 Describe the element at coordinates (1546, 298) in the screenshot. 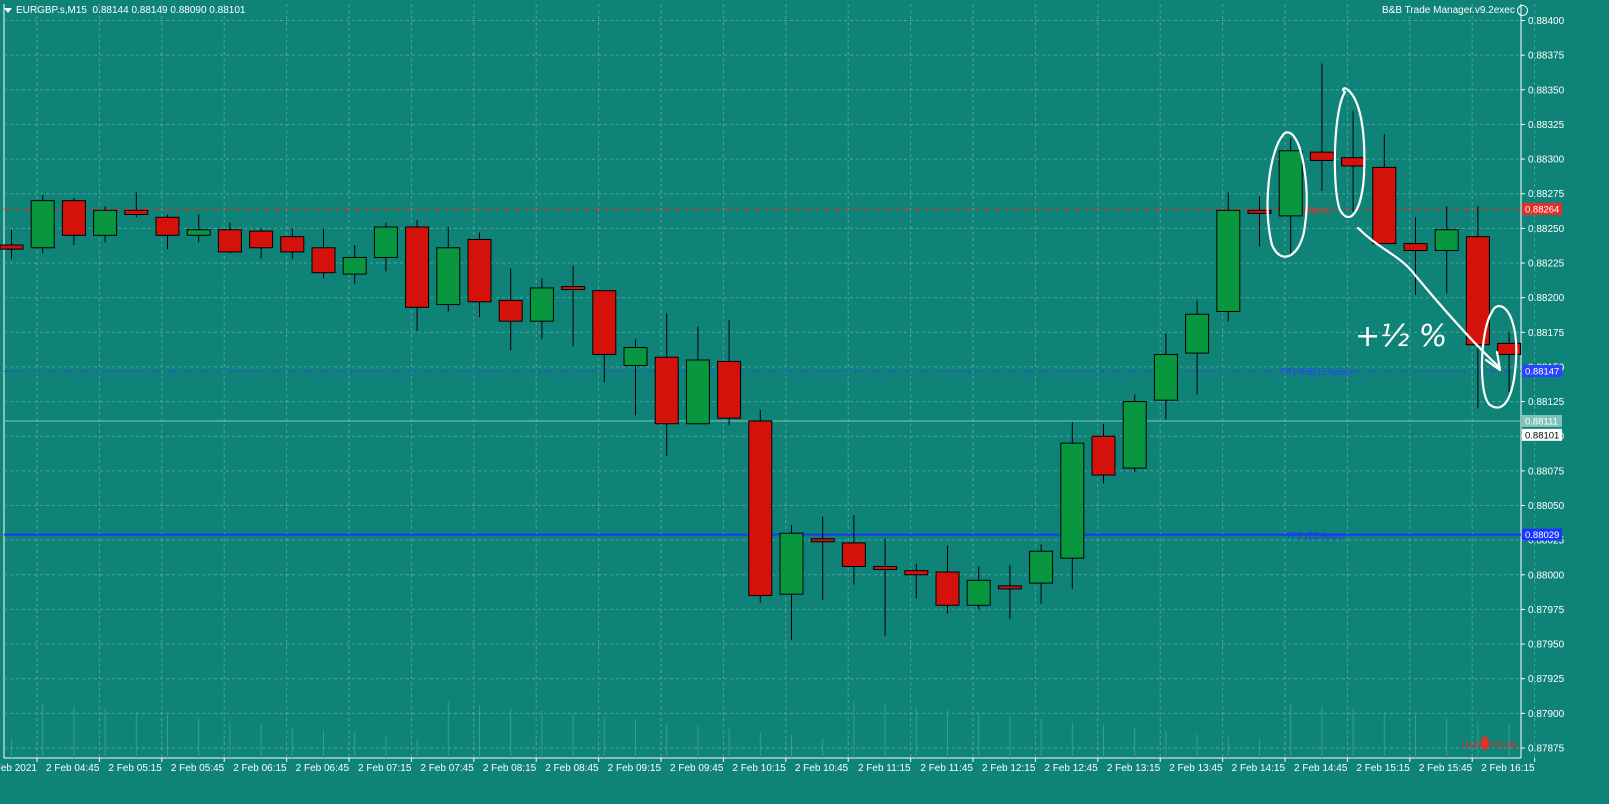

I see `price-tick-label: 0.88200` at that location.